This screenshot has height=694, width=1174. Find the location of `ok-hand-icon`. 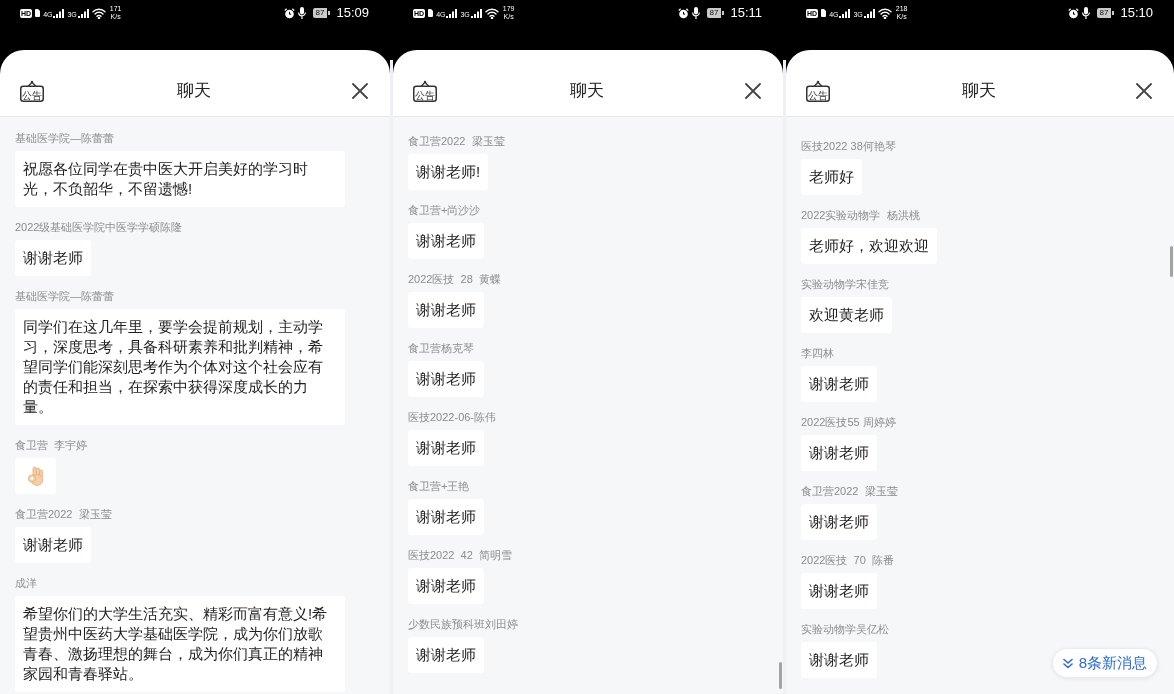

ok-hand-icon is located at coordinates (35, 476).